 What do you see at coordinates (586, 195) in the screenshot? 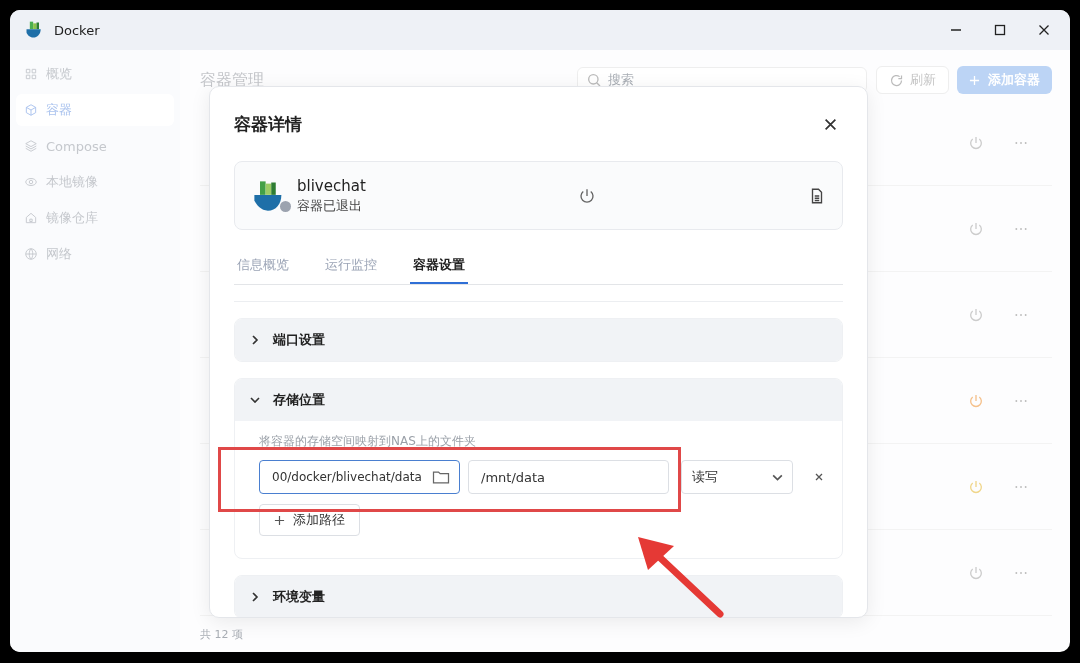
I see `power-icon` at bounding box center [586, 195].